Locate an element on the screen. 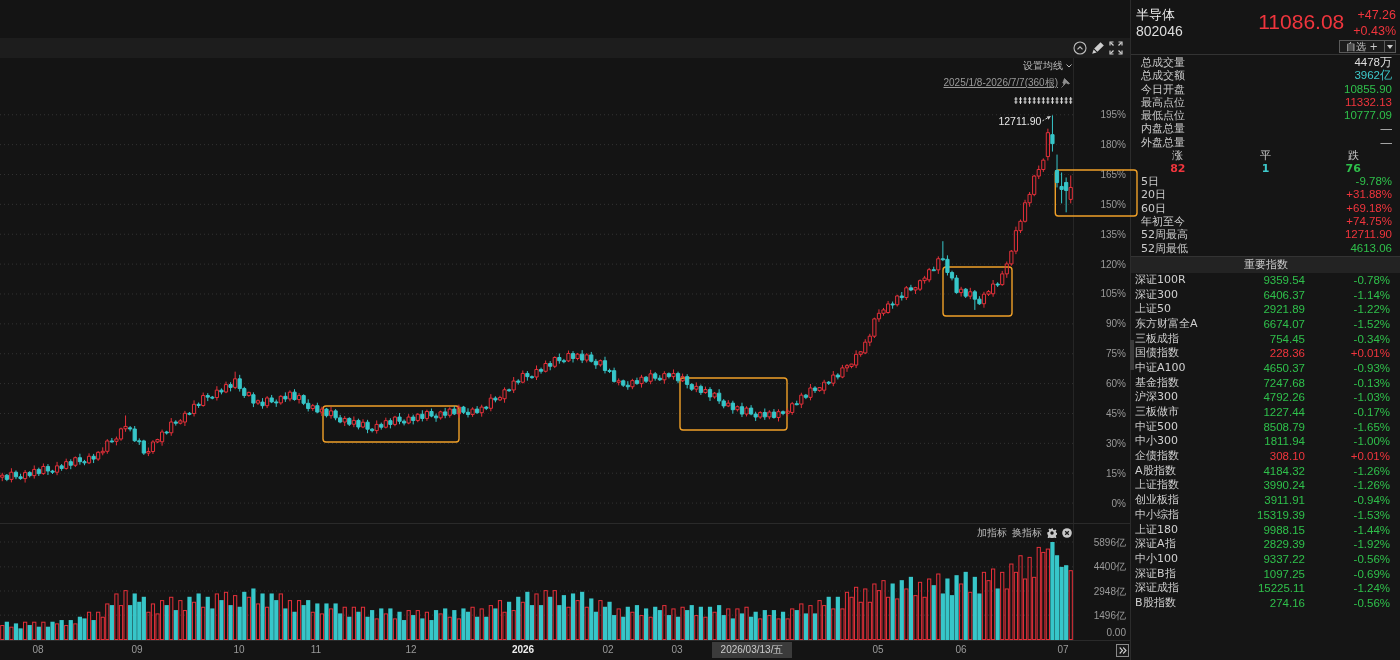  index-change: -0.78% is located at coordinates (1371, 280).